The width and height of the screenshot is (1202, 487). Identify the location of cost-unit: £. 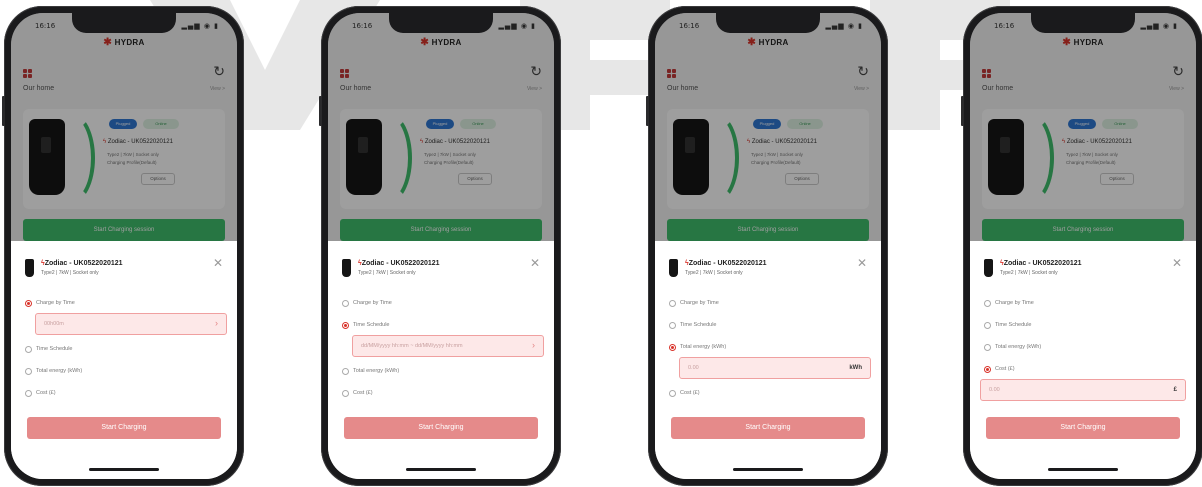
(1175, 390).